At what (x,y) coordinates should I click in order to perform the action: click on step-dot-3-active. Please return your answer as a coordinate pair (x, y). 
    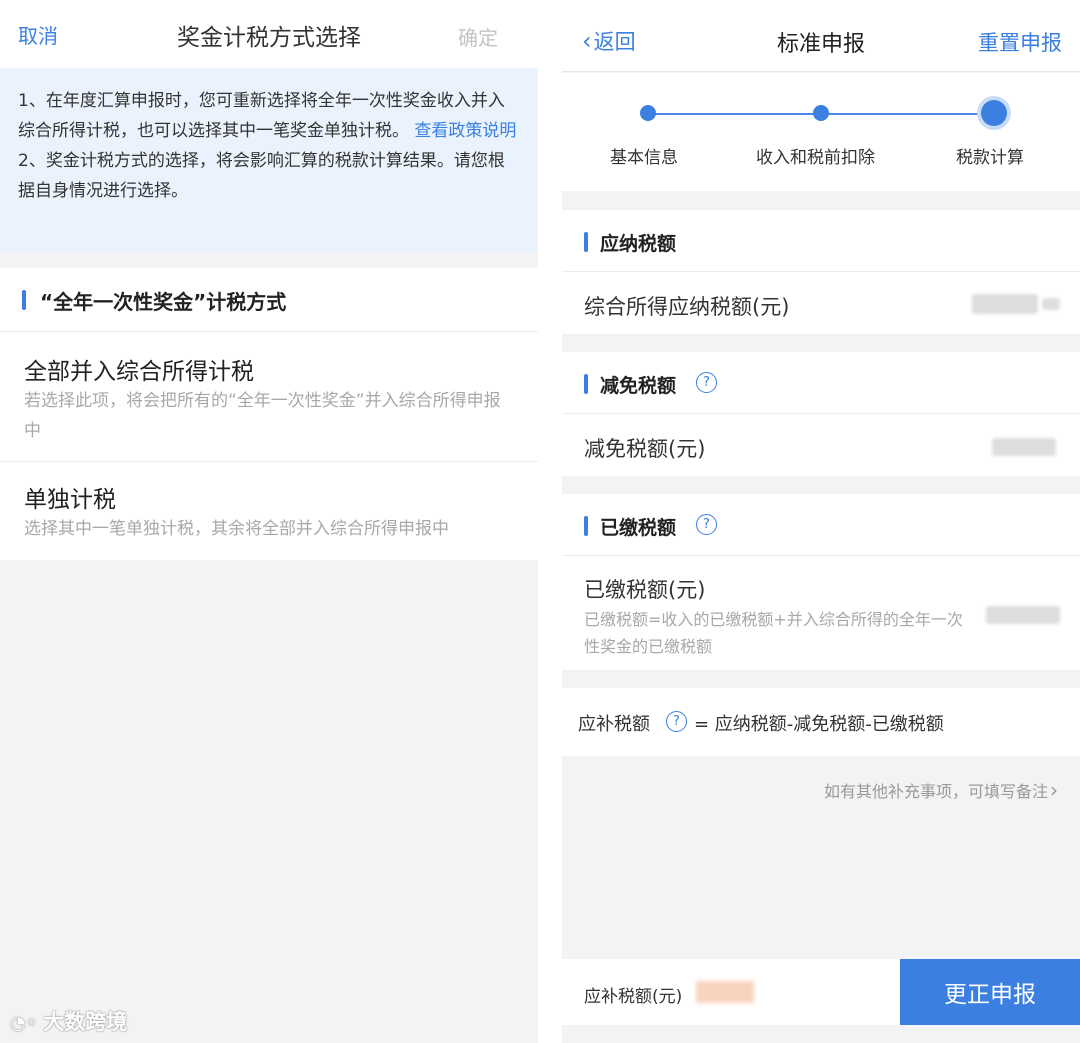
    Looking at the image, I should click on (994, 113).